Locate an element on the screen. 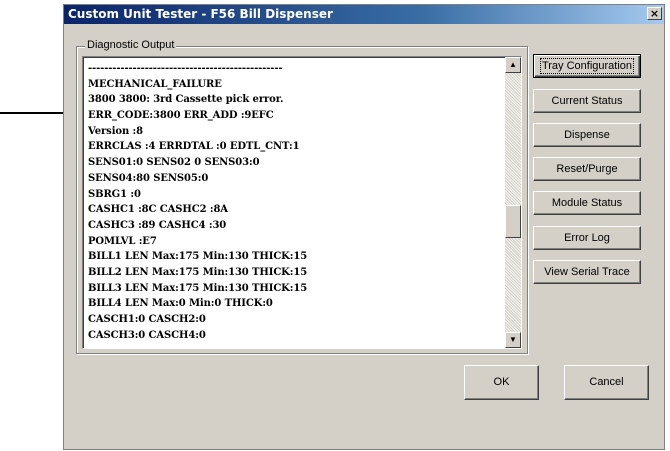 This screenshot has width=670, height=451. reset-purge-button: Reset/Purge is located at coordinates (587, 169).